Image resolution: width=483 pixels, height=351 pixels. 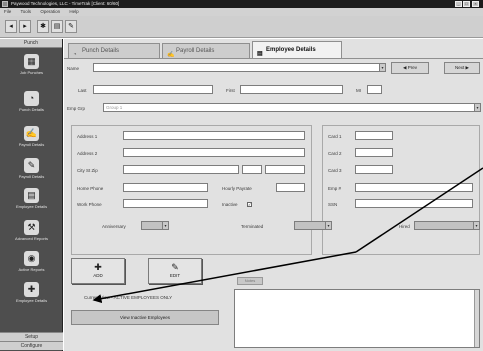 I want to click on tab-divider, so click(x=273, y=58).